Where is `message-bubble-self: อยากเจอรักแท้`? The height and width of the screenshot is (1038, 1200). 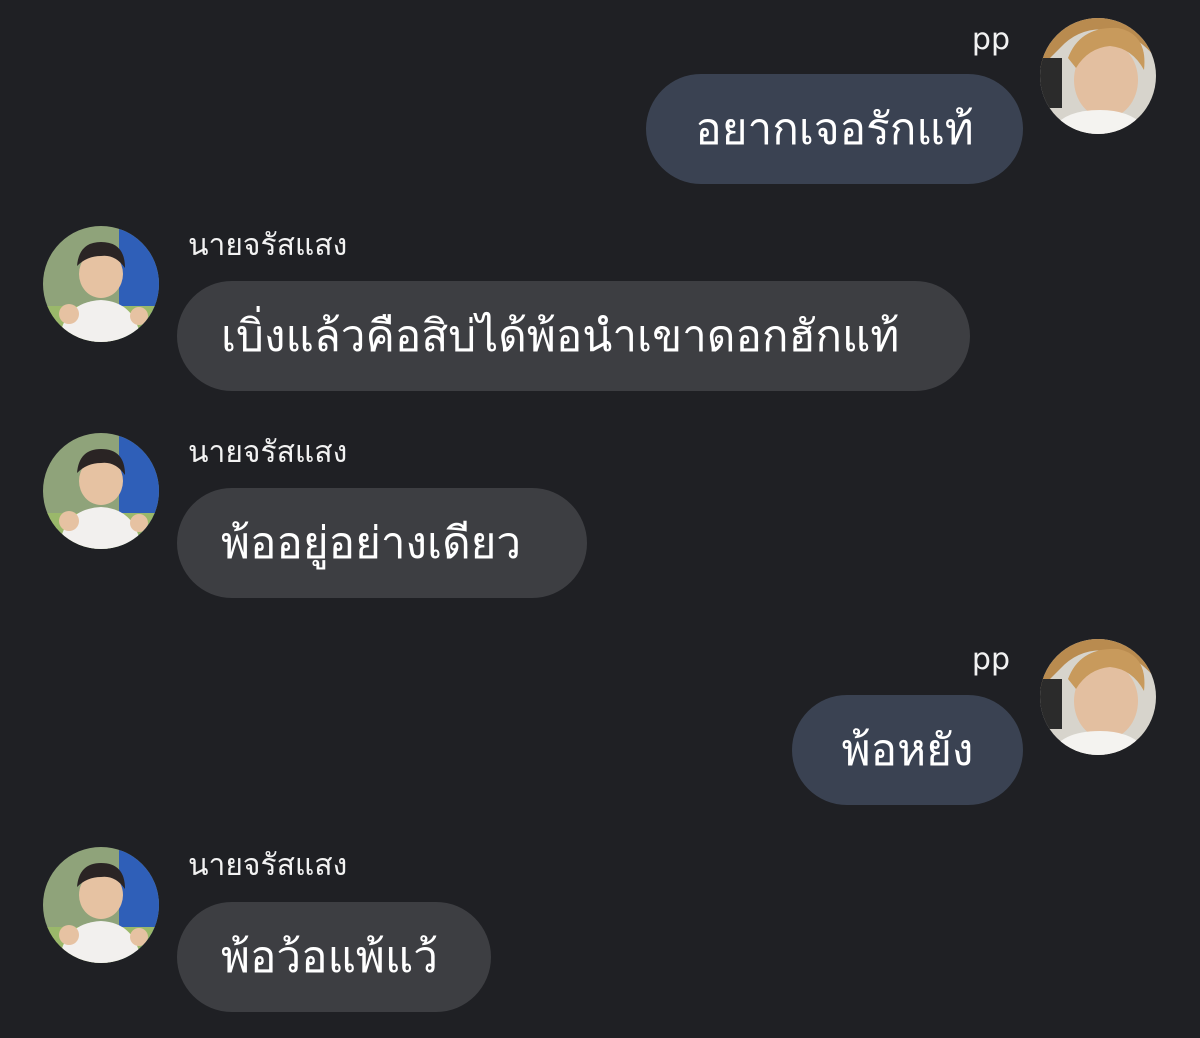 message-bubble-self: อยากเจอรักแท้ is located at coordinates (834, 129).